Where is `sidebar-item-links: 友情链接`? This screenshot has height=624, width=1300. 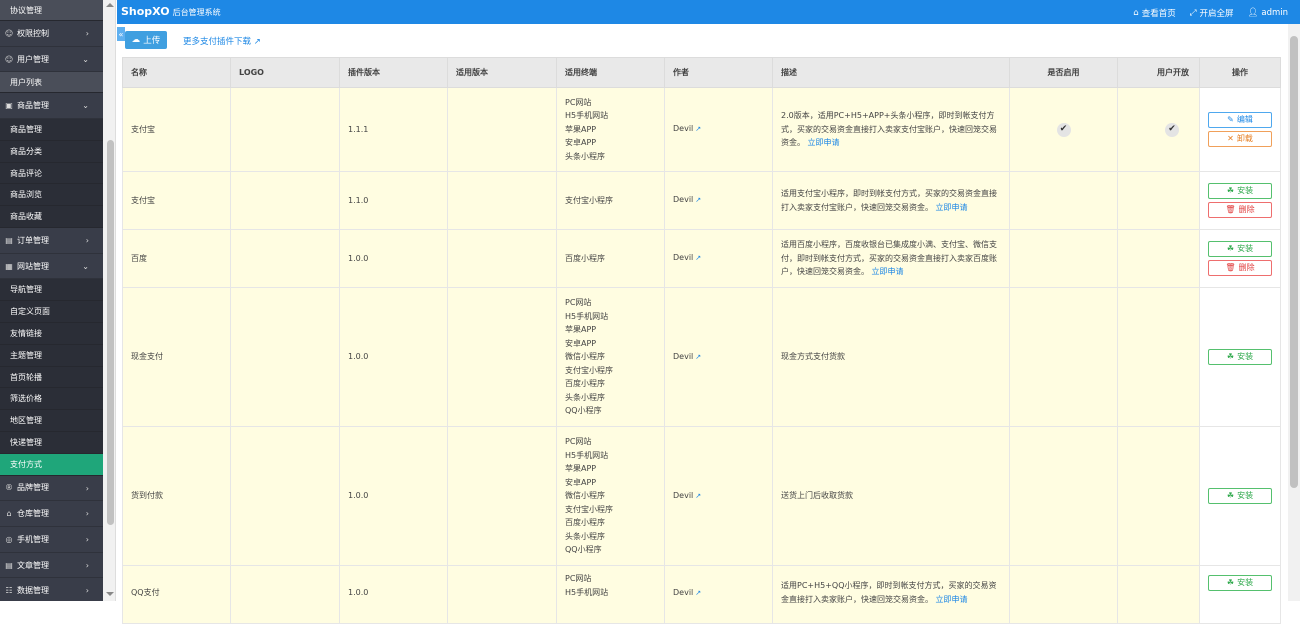 sidebar-item-links: 友情链接 is located at coordinates (51, 334).